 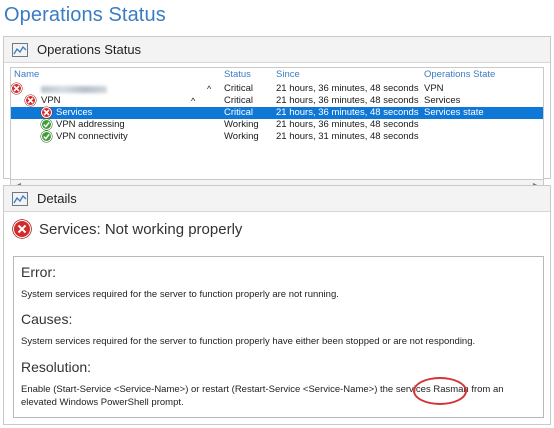 What do you see at coordinates (47, 319) in the screenshot?
I see `causes-label: Causes:` at bounding box center [47, 319].